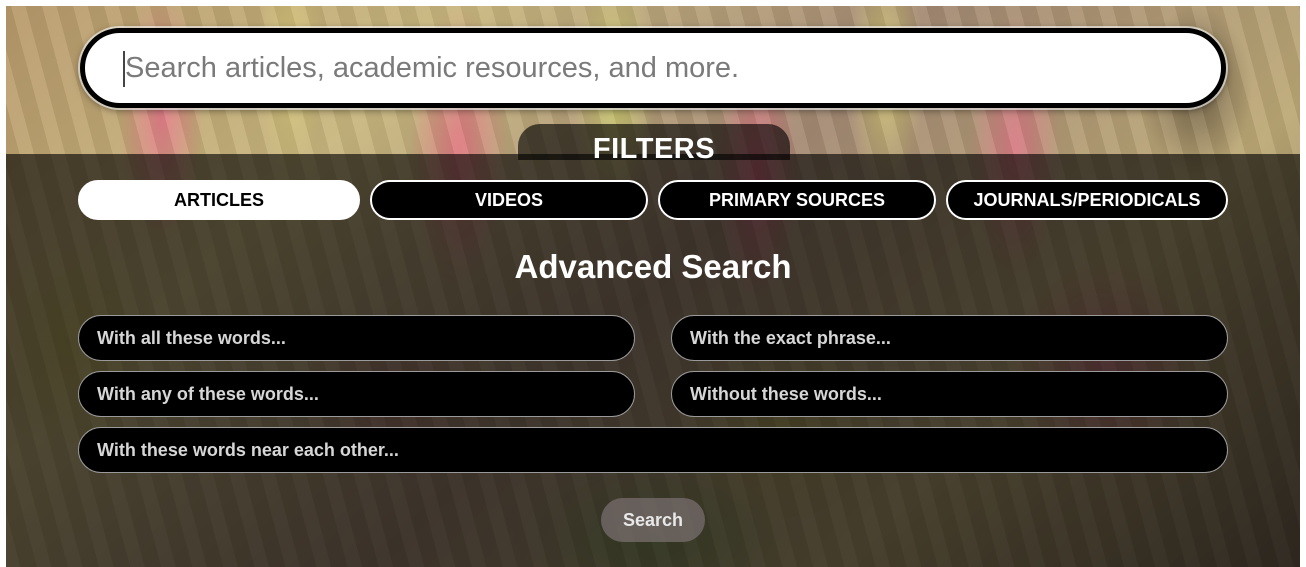 The image size is (1306, 567). I want to click on tab-articles: ARTICLES, so click(219, 200).